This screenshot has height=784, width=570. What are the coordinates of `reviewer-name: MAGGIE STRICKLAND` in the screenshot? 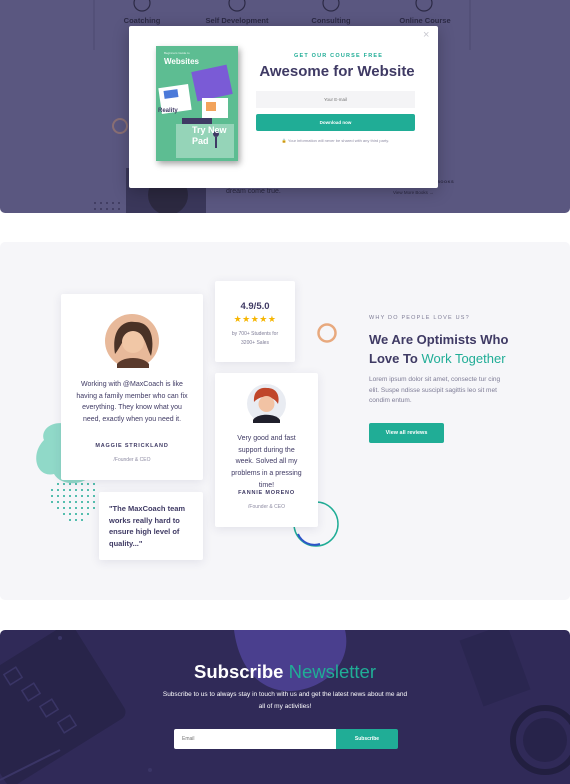 It's located at (132, 446).